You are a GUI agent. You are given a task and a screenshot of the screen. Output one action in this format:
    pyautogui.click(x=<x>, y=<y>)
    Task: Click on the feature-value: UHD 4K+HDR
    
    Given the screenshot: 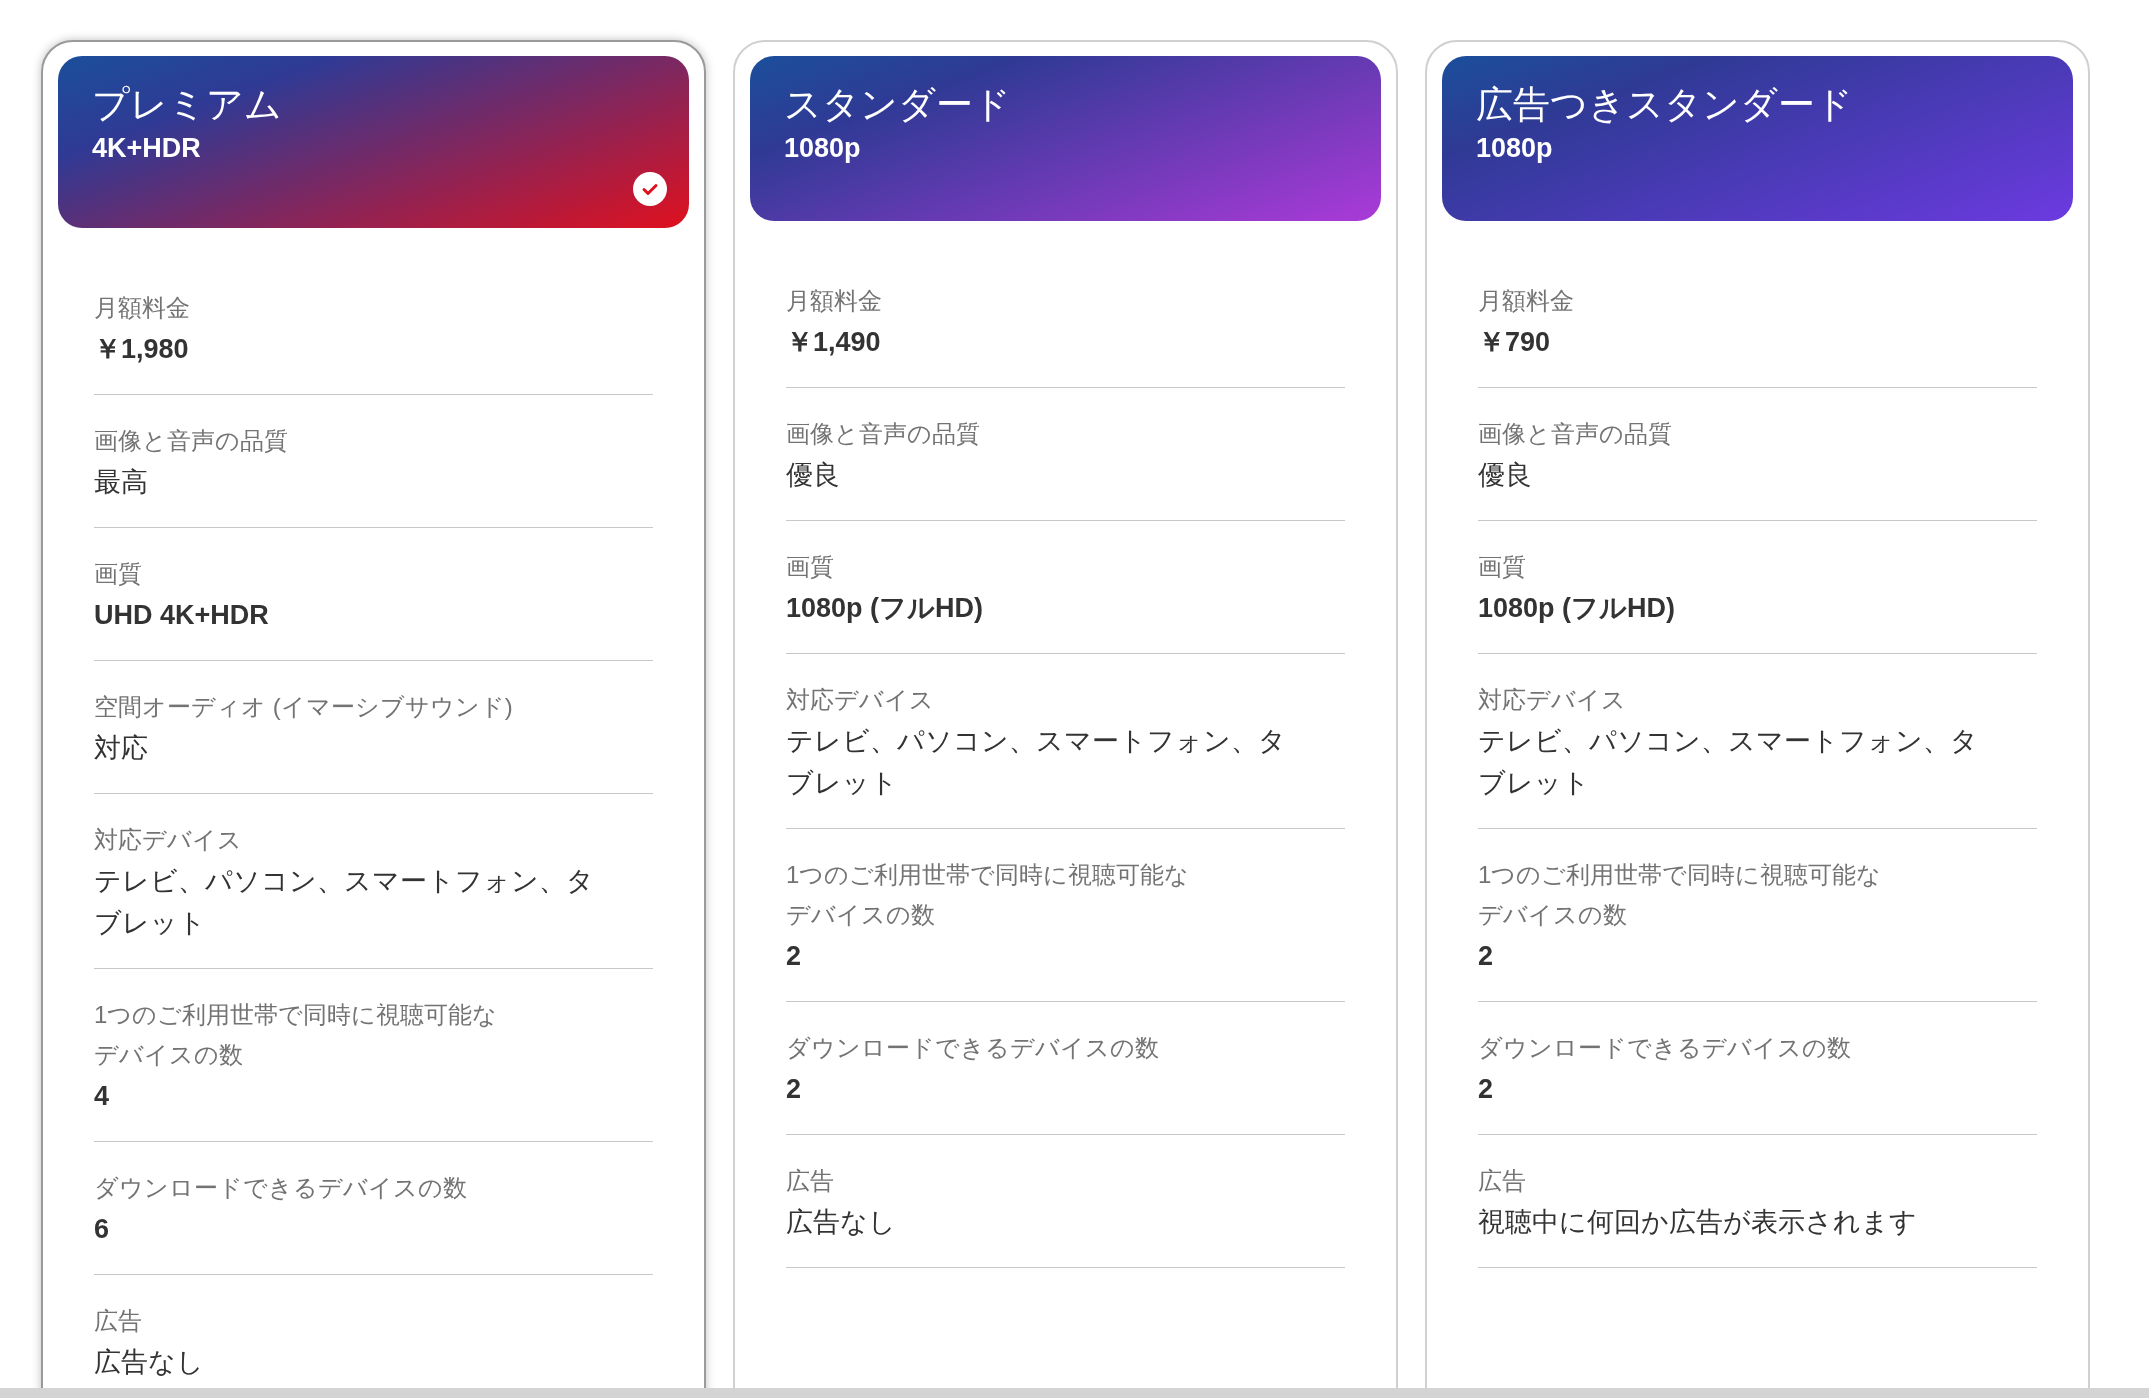 What is the action you would take?
    pyautogui.click(x=182, y=615)
    